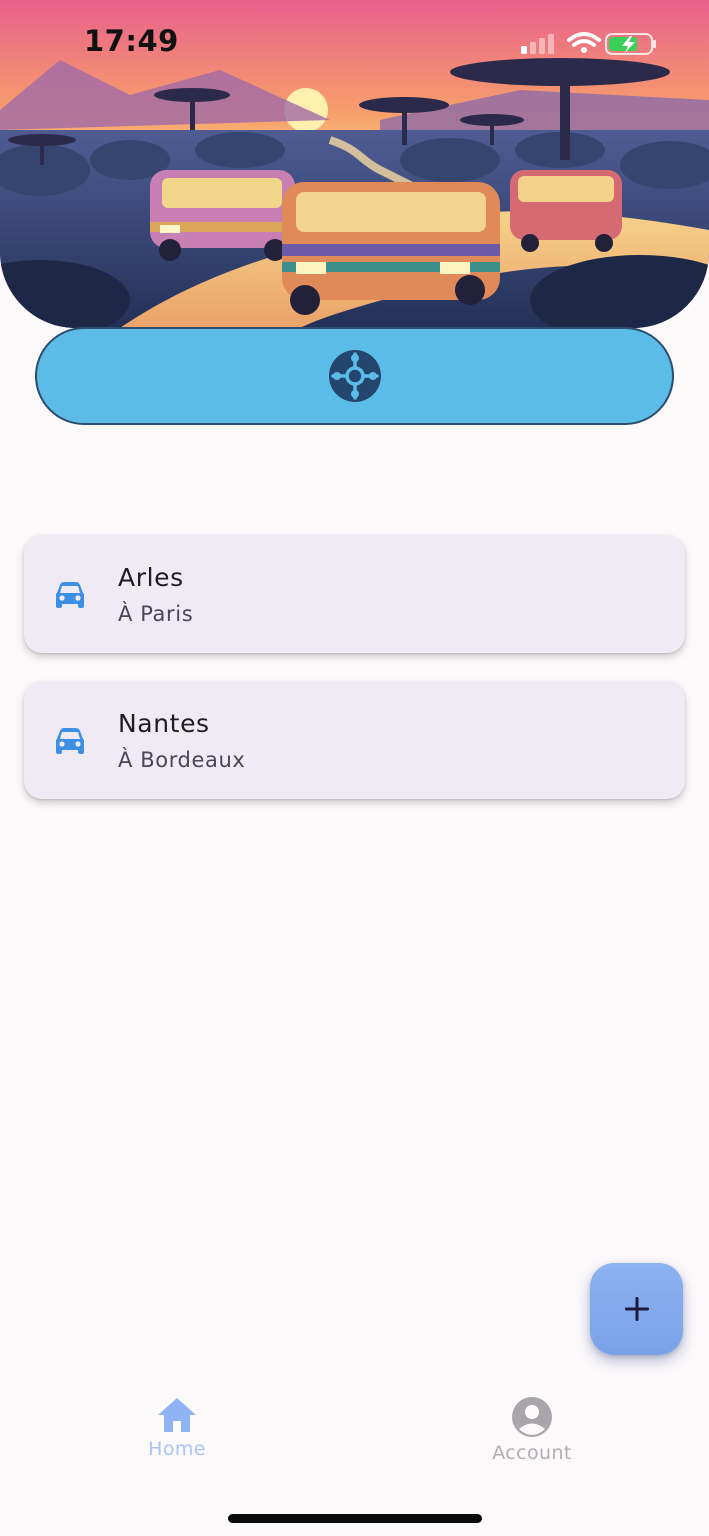  What do you see at coordinates (354, 43) in the screenshot?
I see `status-bar: 17:49` at bounding box center [354, 43].